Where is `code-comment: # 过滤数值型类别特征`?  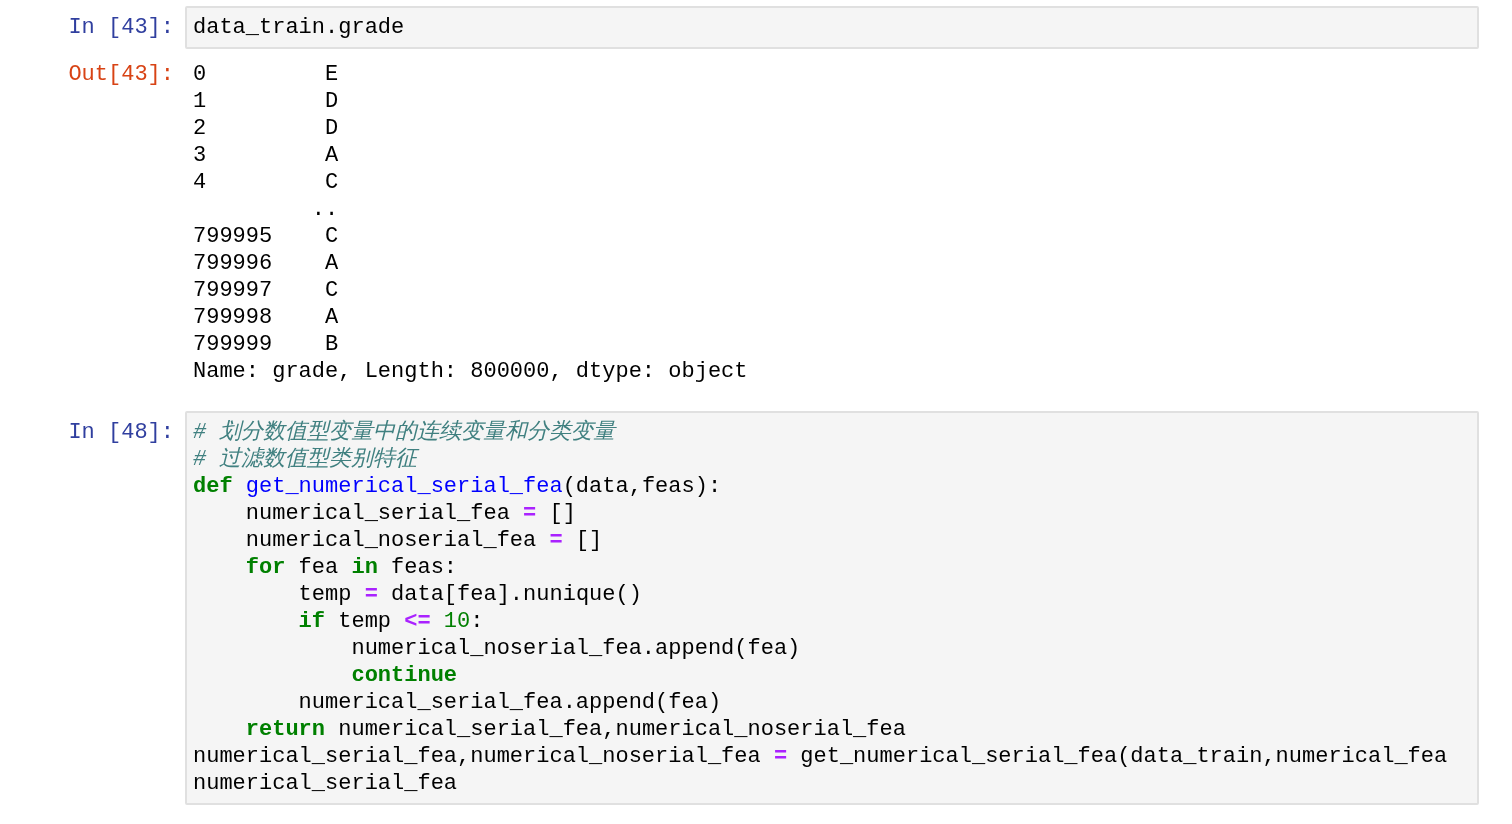
code-comment: # 过滤数值型类别特征 is located at coordinates (305, 459).